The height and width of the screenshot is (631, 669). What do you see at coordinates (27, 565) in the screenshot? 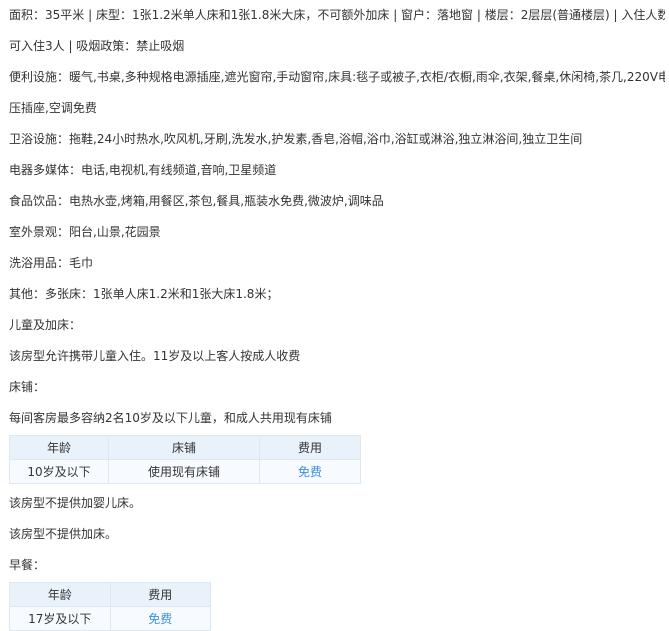
I see `breakfast-heading: 早餐：` at bounding box center [27, 565].